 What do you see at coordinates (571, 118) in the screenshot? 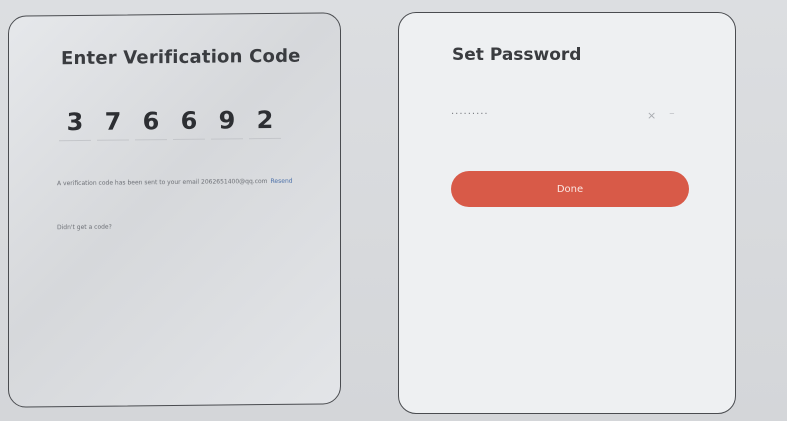
I see `password-field: ········· × ⁻` at bounding box center [571, 118].